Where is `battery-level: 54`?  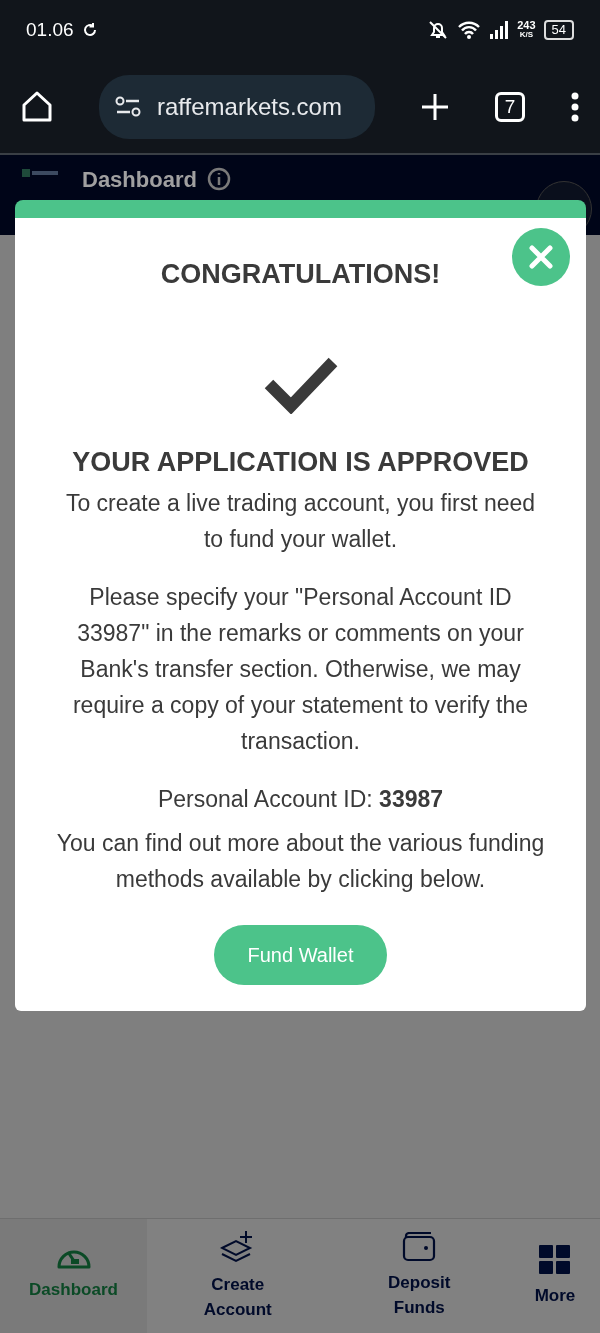 battery-level: 54 is located at coordinates (558, 30).